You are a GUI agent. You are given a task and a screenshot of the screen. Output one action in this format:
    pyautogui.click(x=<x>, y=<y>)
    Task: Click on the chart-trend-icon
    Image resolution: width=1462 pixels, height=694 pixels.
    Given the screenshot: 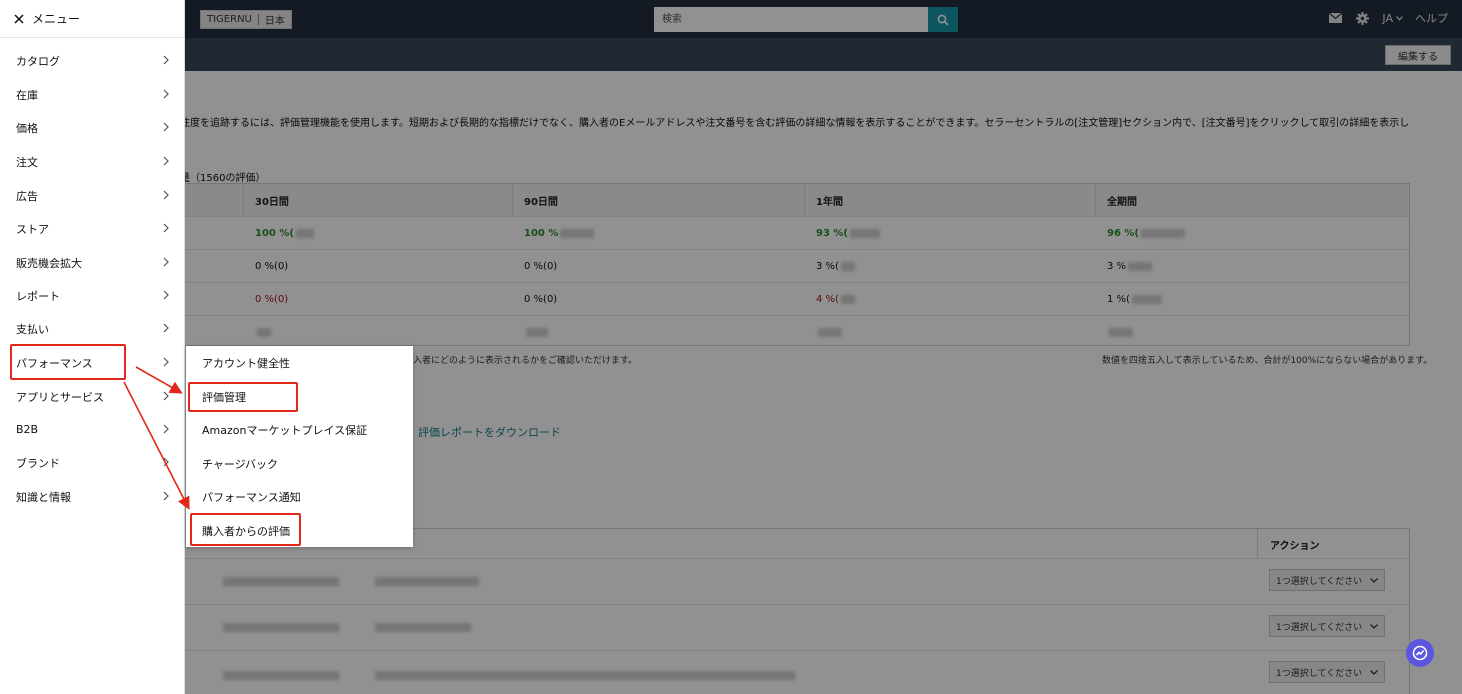 What is the action you would take?
    pyautogui.click(x=1420, y=653)
    